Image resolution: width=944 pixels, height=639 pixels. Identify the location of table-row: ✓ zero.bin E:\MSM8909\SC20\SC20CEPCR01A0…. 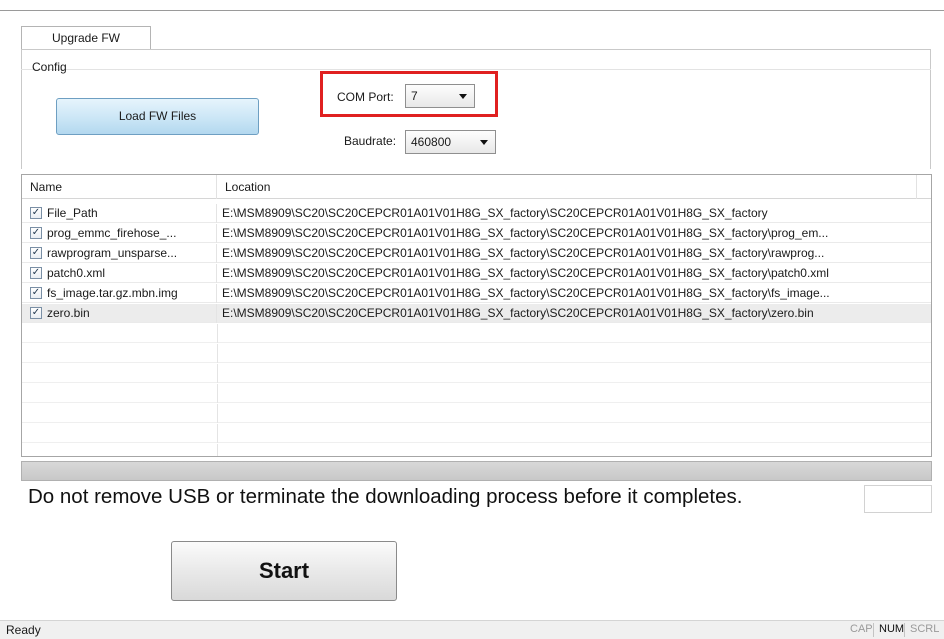
(476, 313).